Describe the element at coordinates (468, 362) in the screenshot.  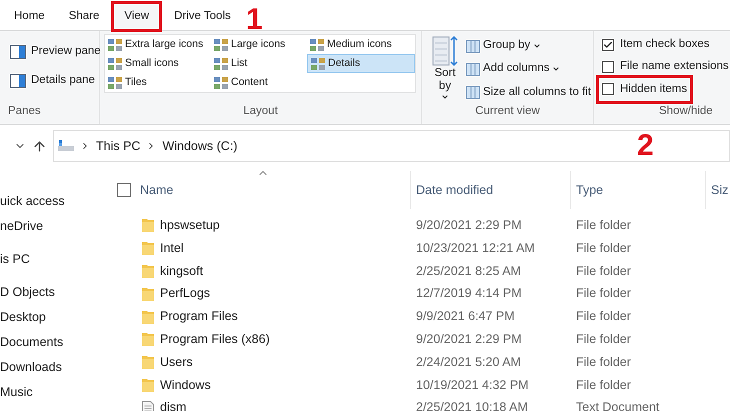
I see `date-cell-text: 2/24/2021 5:20 AM` at that location.